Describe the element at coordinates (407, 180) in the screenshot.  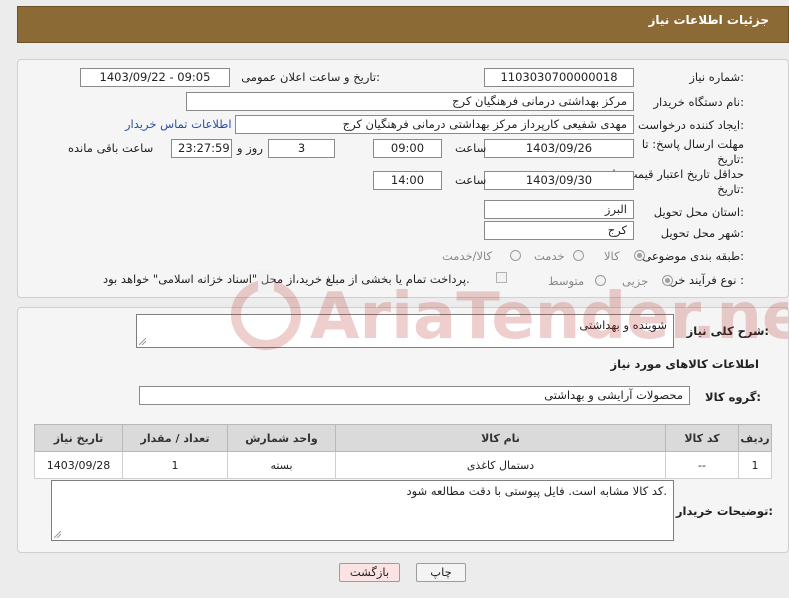
I see `price-validity-time-field: 14:00` at that location.